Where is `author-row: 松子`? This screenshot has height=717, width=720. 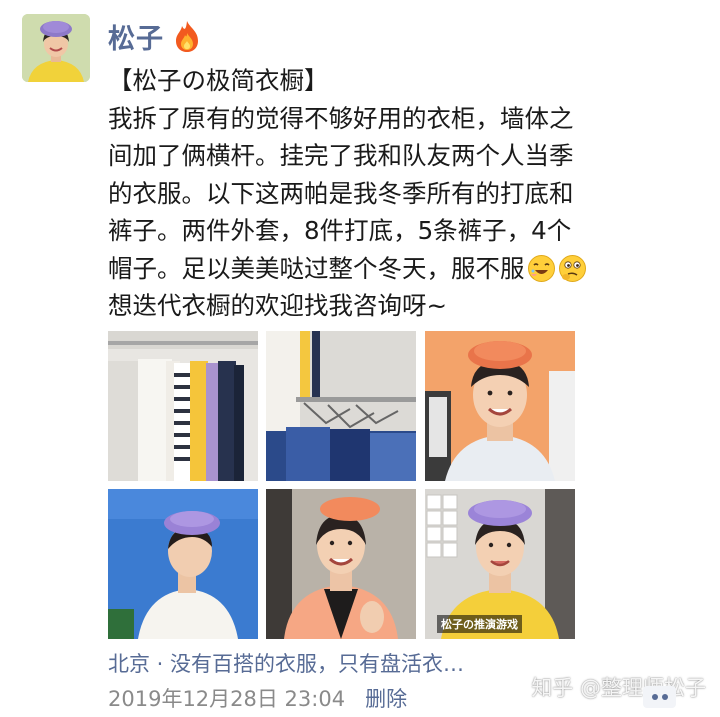
author-row: 松子 is located at coordinates (155, 36).